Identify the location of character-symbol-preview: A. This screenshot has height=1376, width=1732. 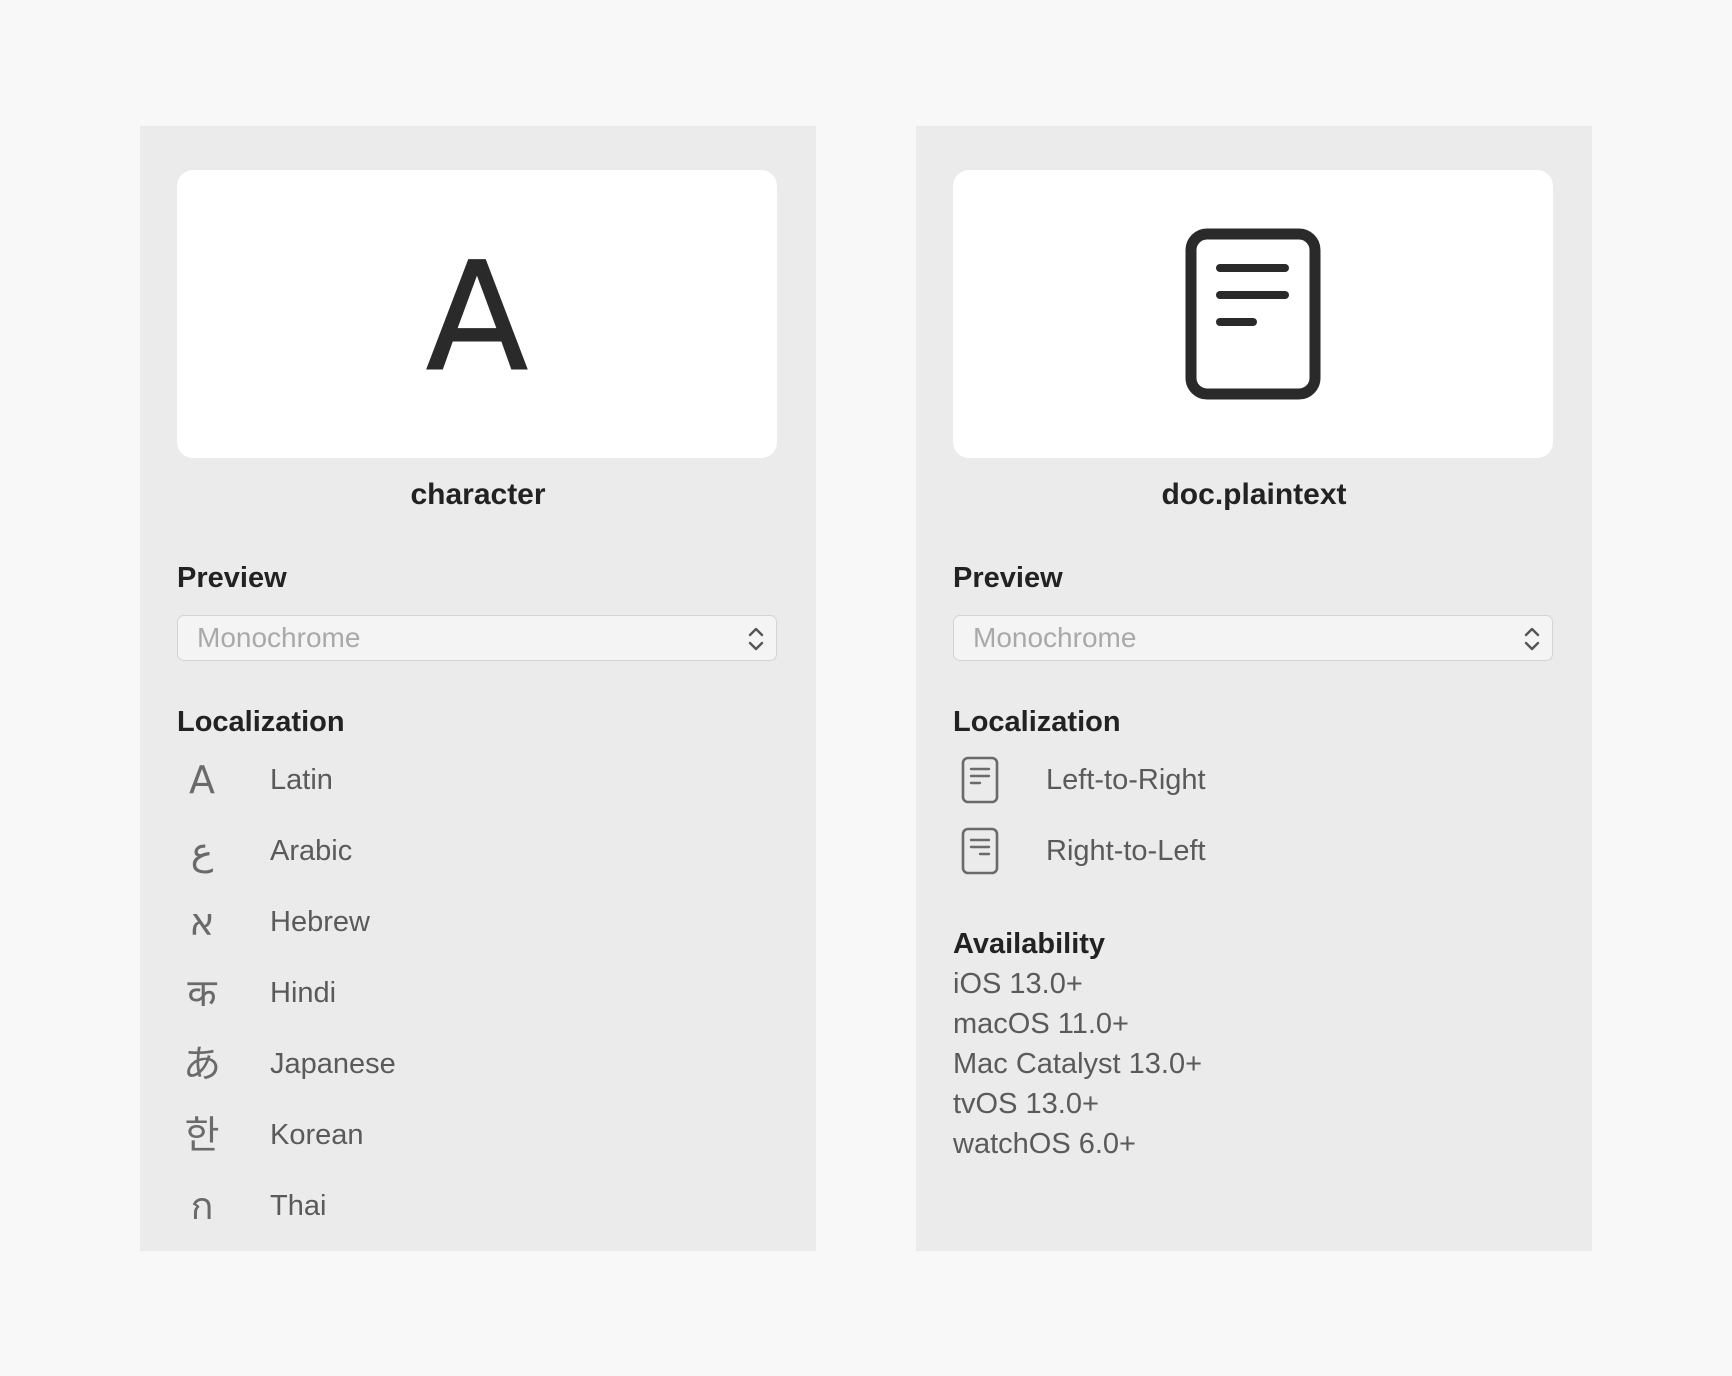
(477, 318).